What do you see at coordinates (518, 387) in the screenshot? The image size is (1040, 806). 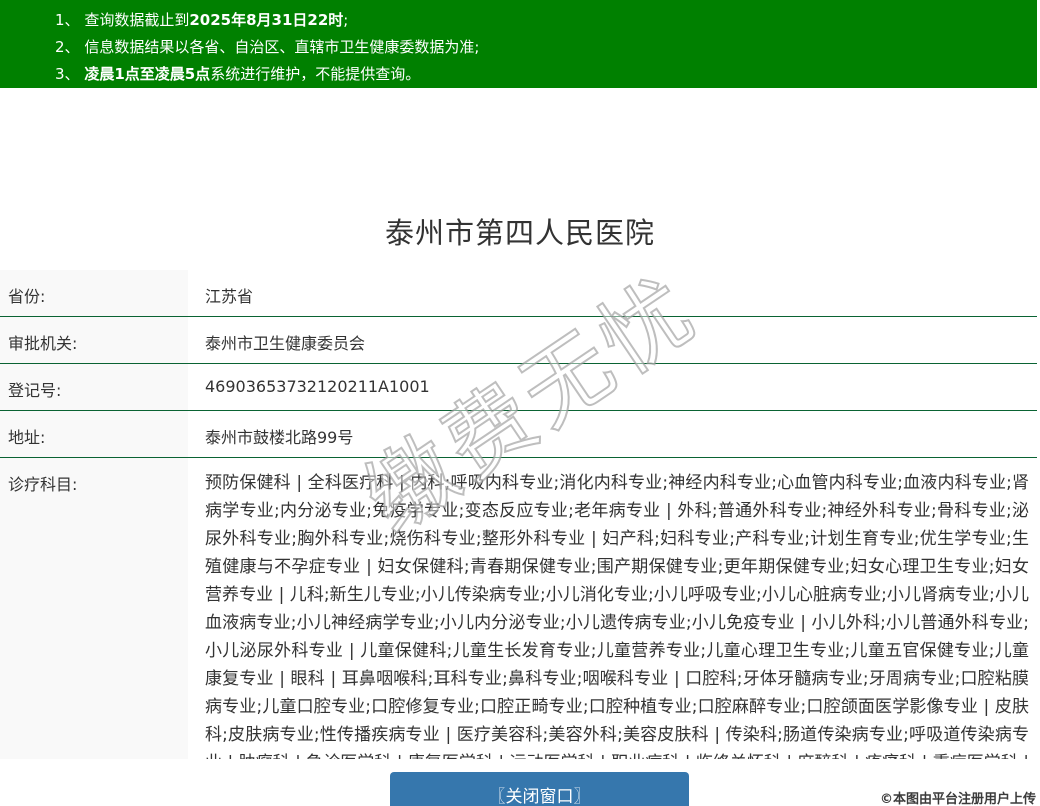 I see `table-row-registration-number: 登记号: 46903653732120211A1001` at bounding box center [518, 387].